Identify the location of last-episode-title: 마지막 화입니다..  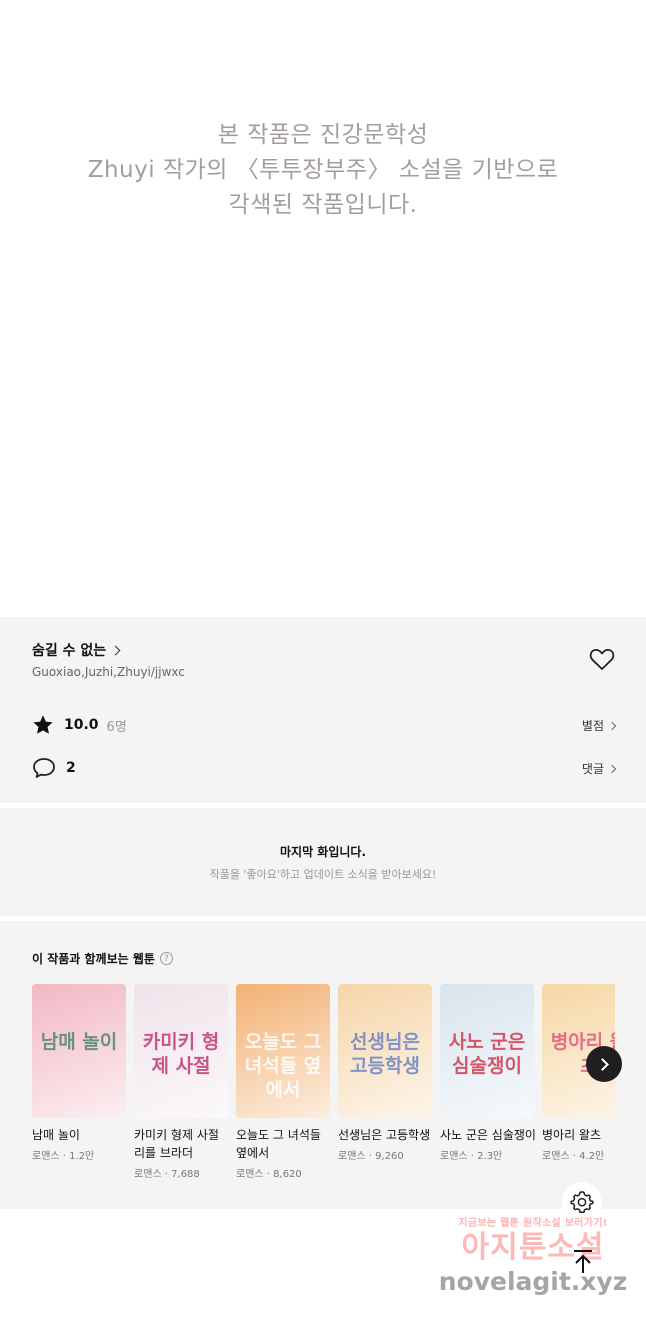
(323, 852).